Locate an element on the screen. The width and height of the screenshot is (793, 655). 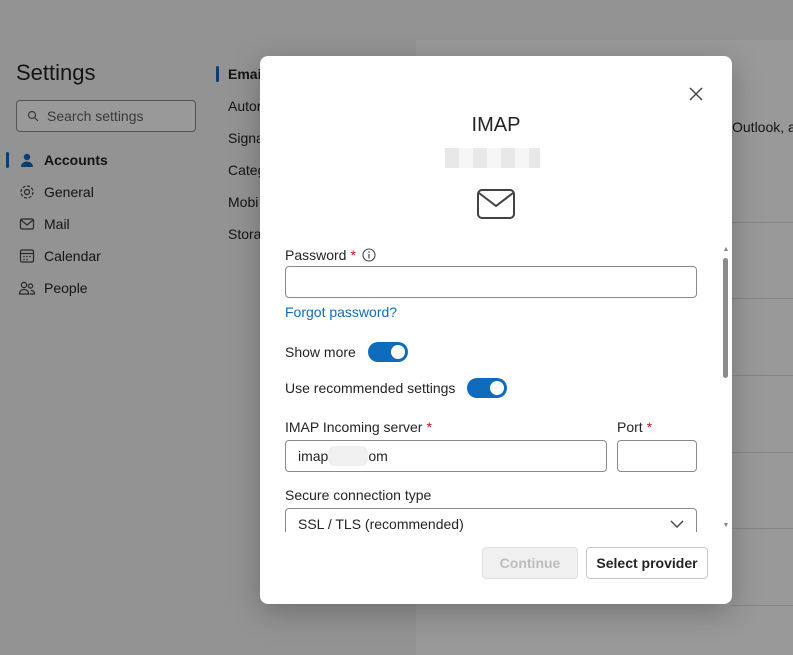
recommended-settings-row: Use recommended settings is located at coordinates (396, 388).